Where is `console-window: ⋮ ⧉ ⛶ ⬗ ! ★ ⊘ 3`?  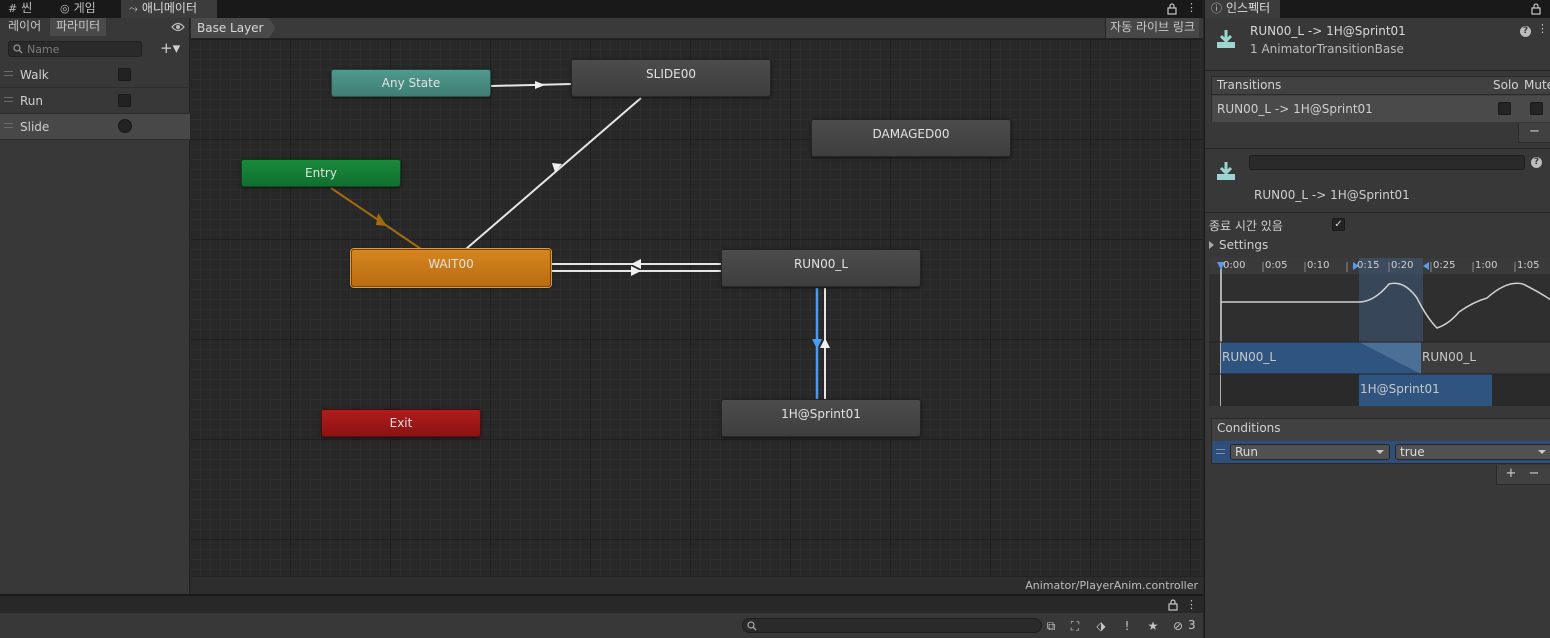 console-window: ⋮ ⧉ ⛶ ⬗ ! ★ ⊘ 3 is located at coordinates (601, 616).